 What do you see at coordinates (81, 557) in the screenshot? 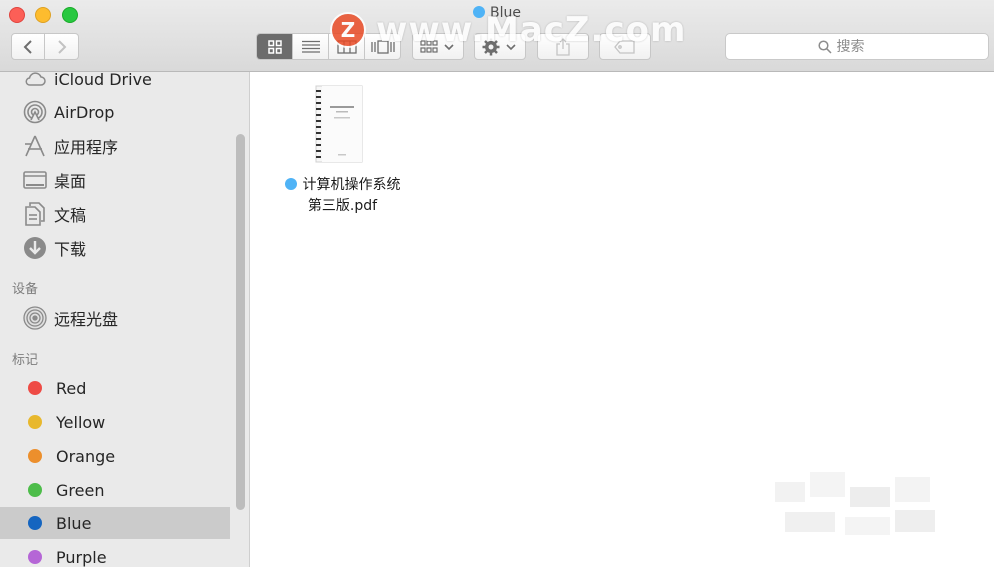
I see `sidebar-item-label: Purple` at bounding box center [81, 557].